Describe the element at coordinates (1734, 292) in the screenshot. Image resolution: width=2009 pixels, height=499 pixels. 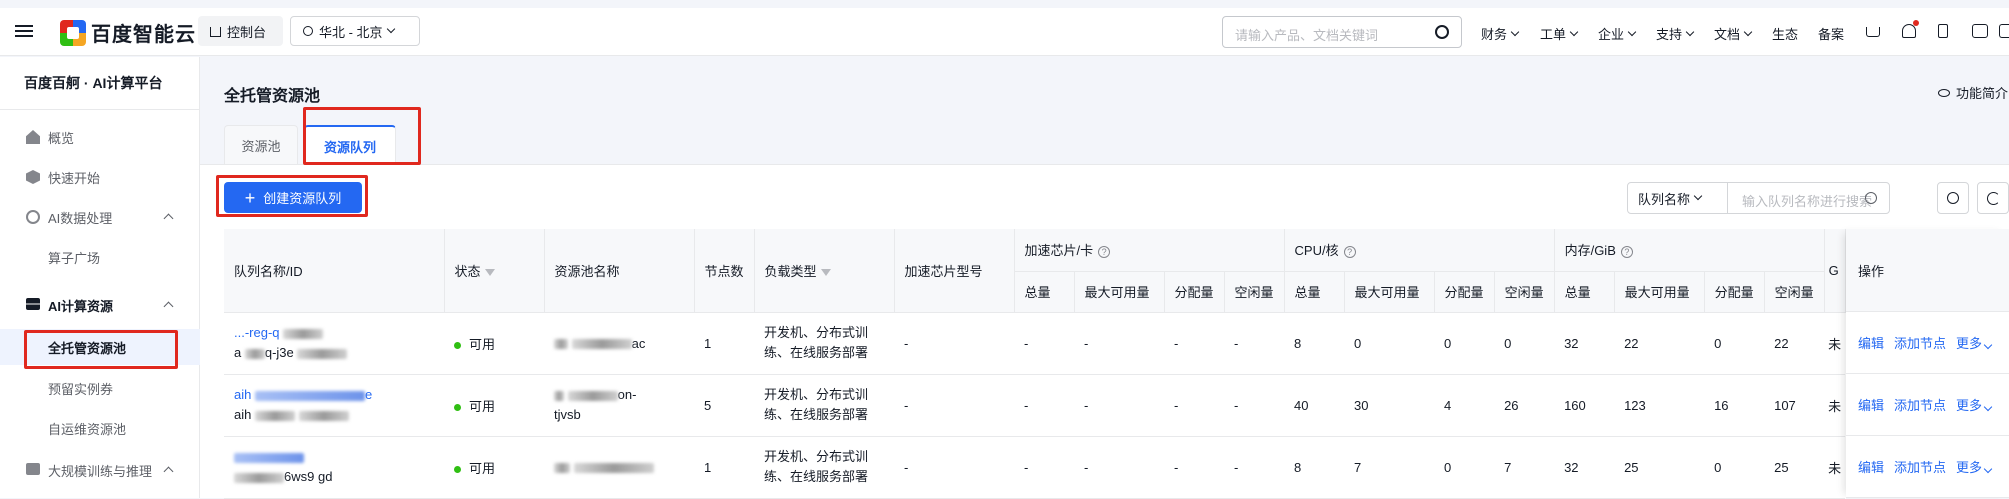
I see `col-header-mem-allocated: 分配量` at that location.